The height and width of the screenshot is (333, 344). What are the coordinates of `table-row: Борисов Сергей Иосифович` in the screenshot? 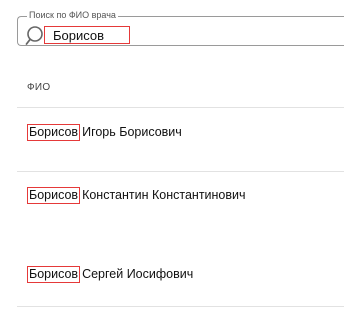 It's located at (110, 274).